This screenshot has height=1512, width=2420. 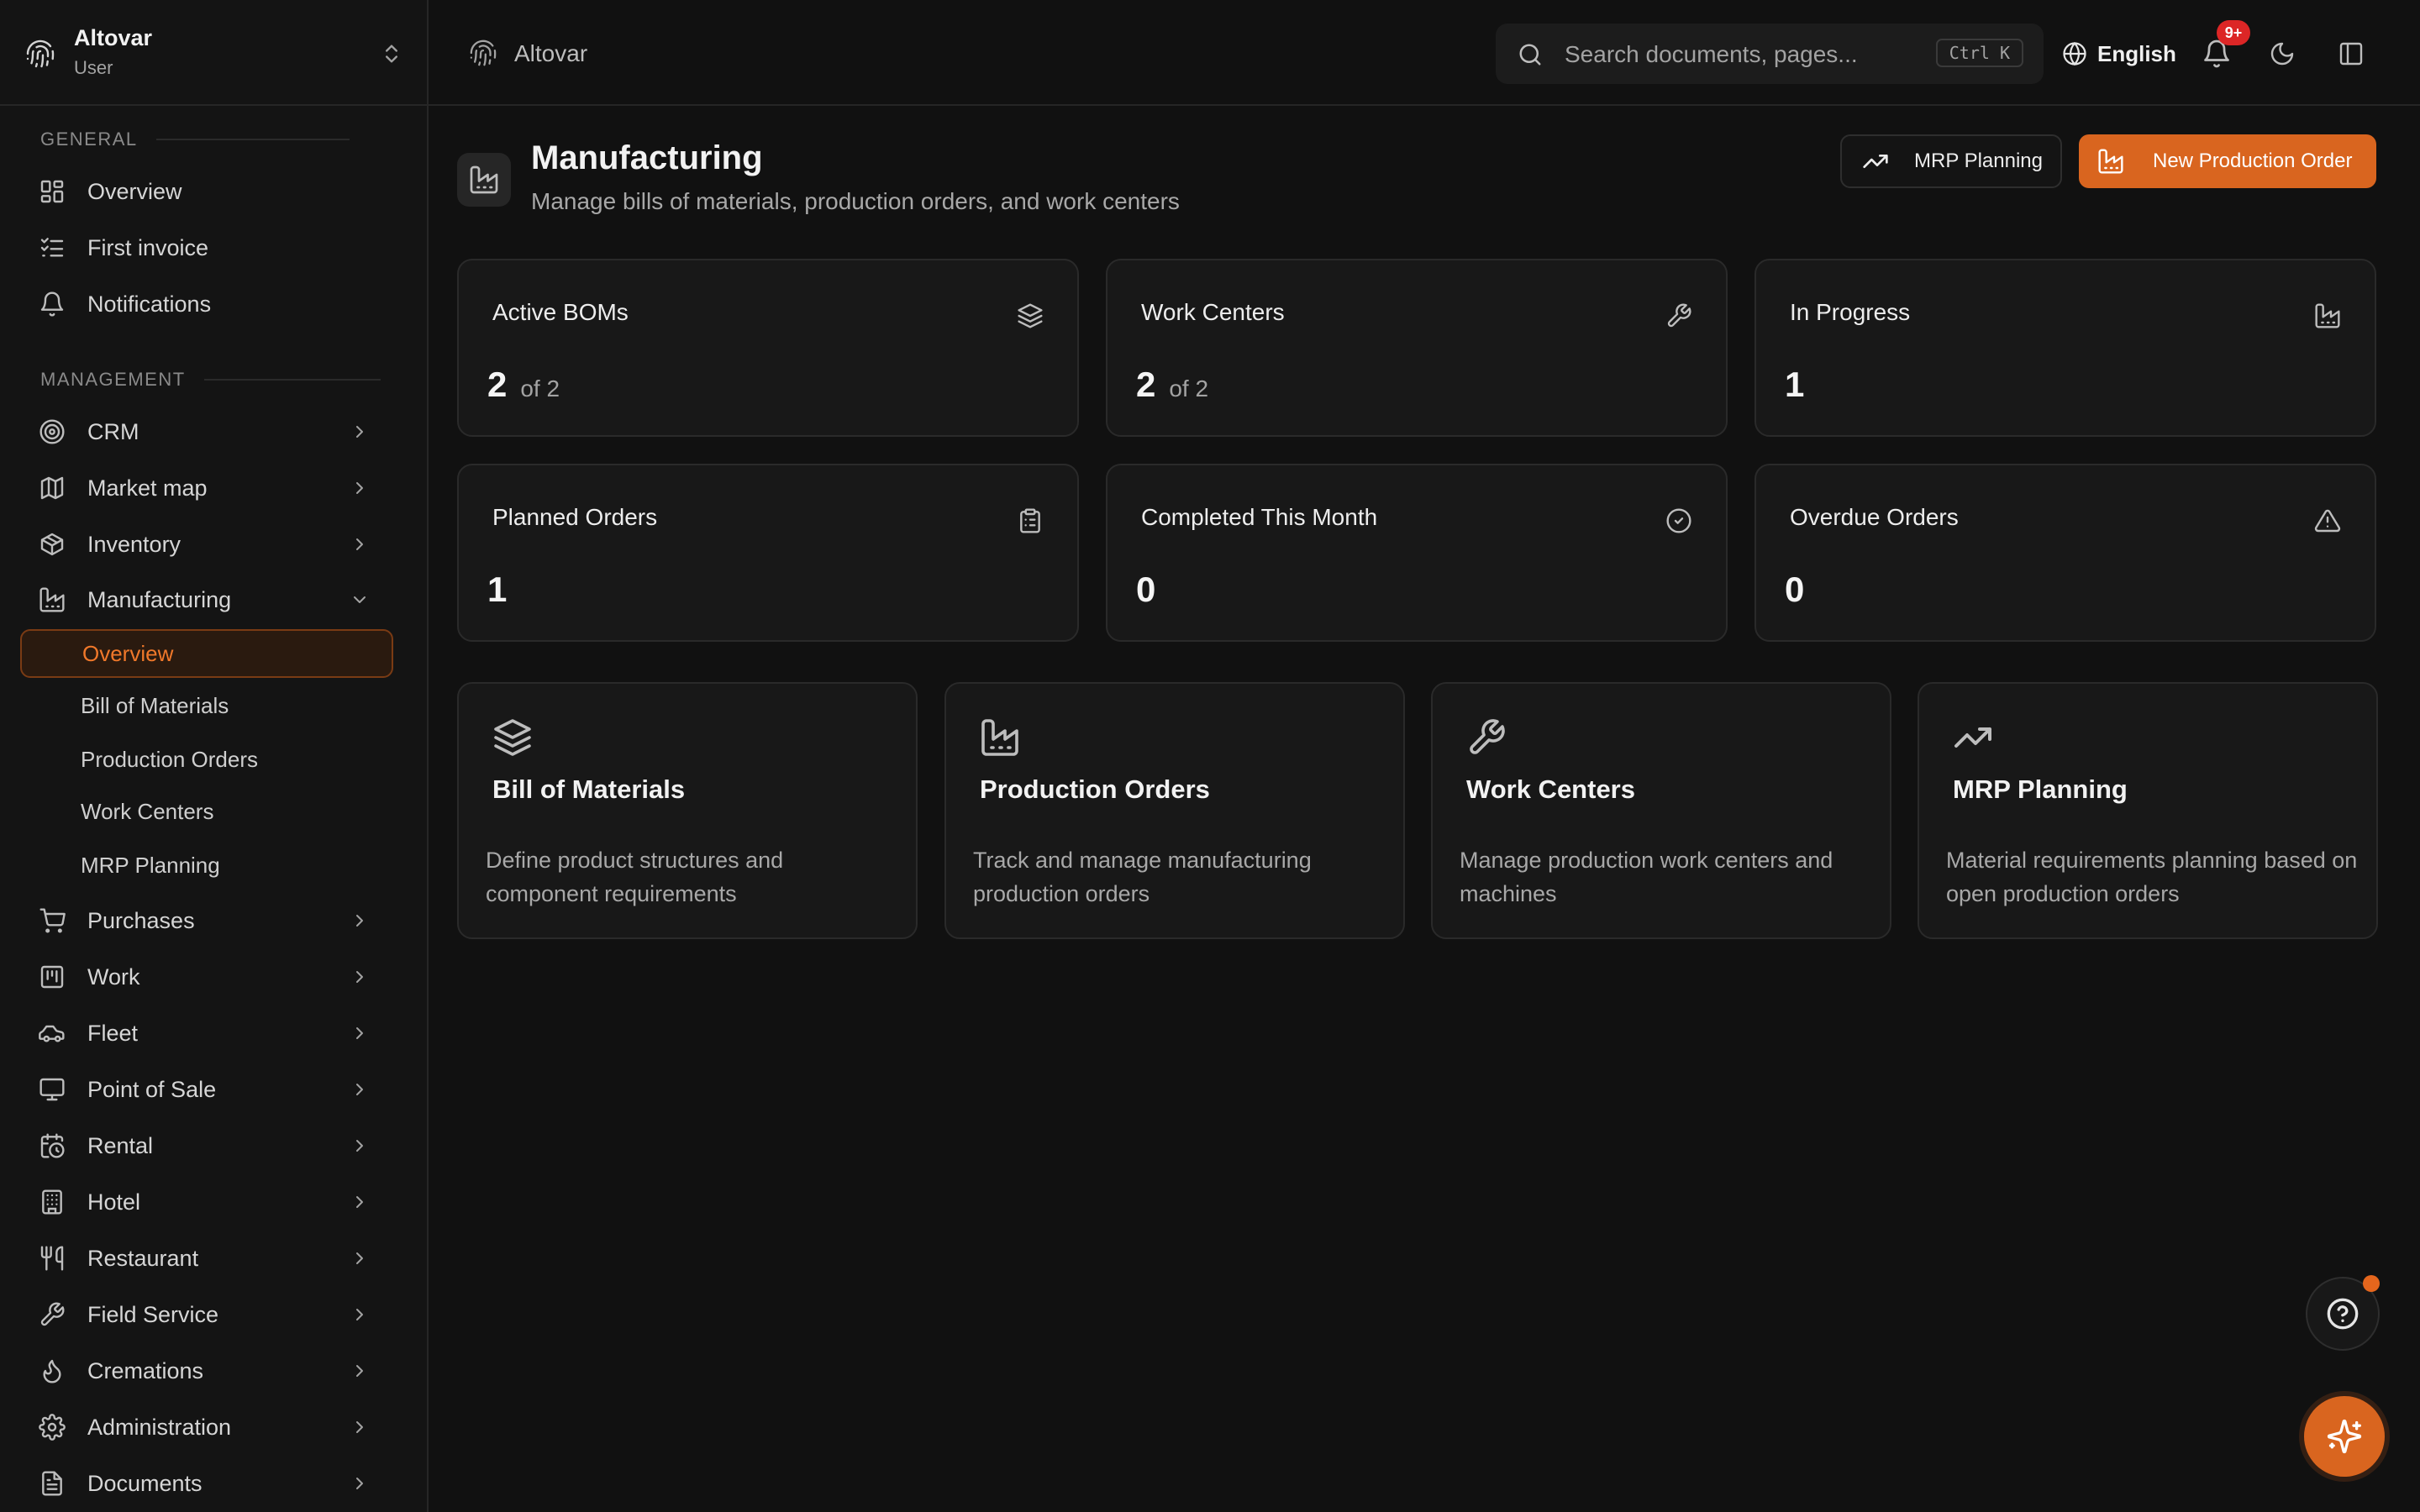 What do you see at coordinates (206, 759) in the screenshot?
I see `sidebar-subitem-production-orders: Production Orders` at bounding box center [206, 759].